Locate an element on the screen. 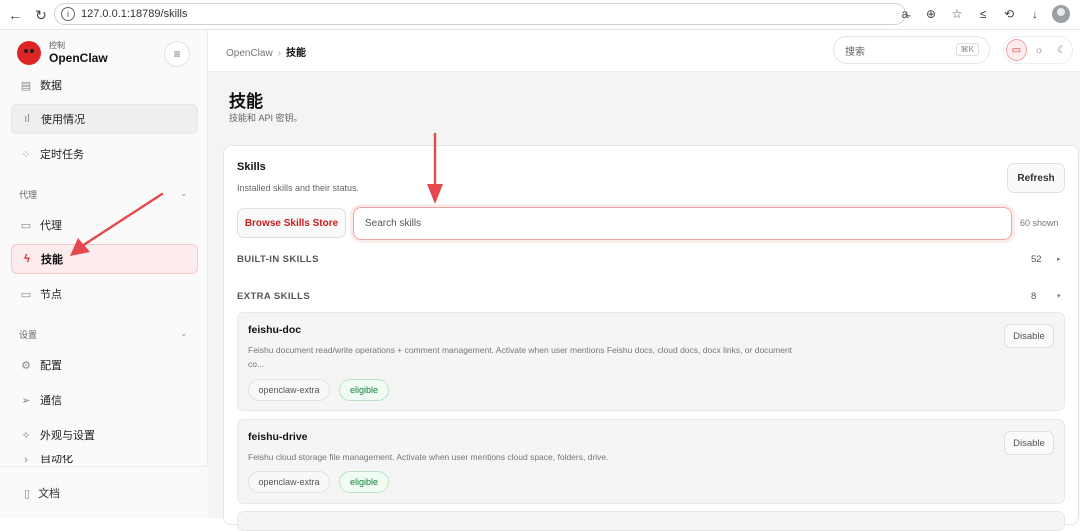 The image size is (1080, 531). breadcrumb-root: OpenClaw is located at coordinates (249, 53).